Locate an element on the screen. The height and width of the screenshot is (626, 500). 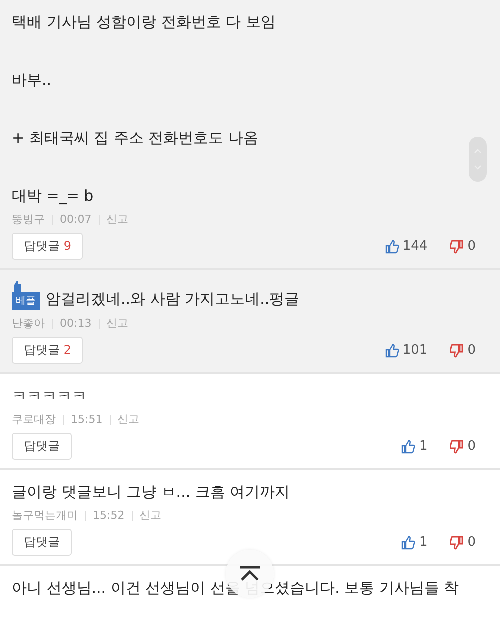
reply-button: 답댓글 9 is located at coordinates (48, 246).